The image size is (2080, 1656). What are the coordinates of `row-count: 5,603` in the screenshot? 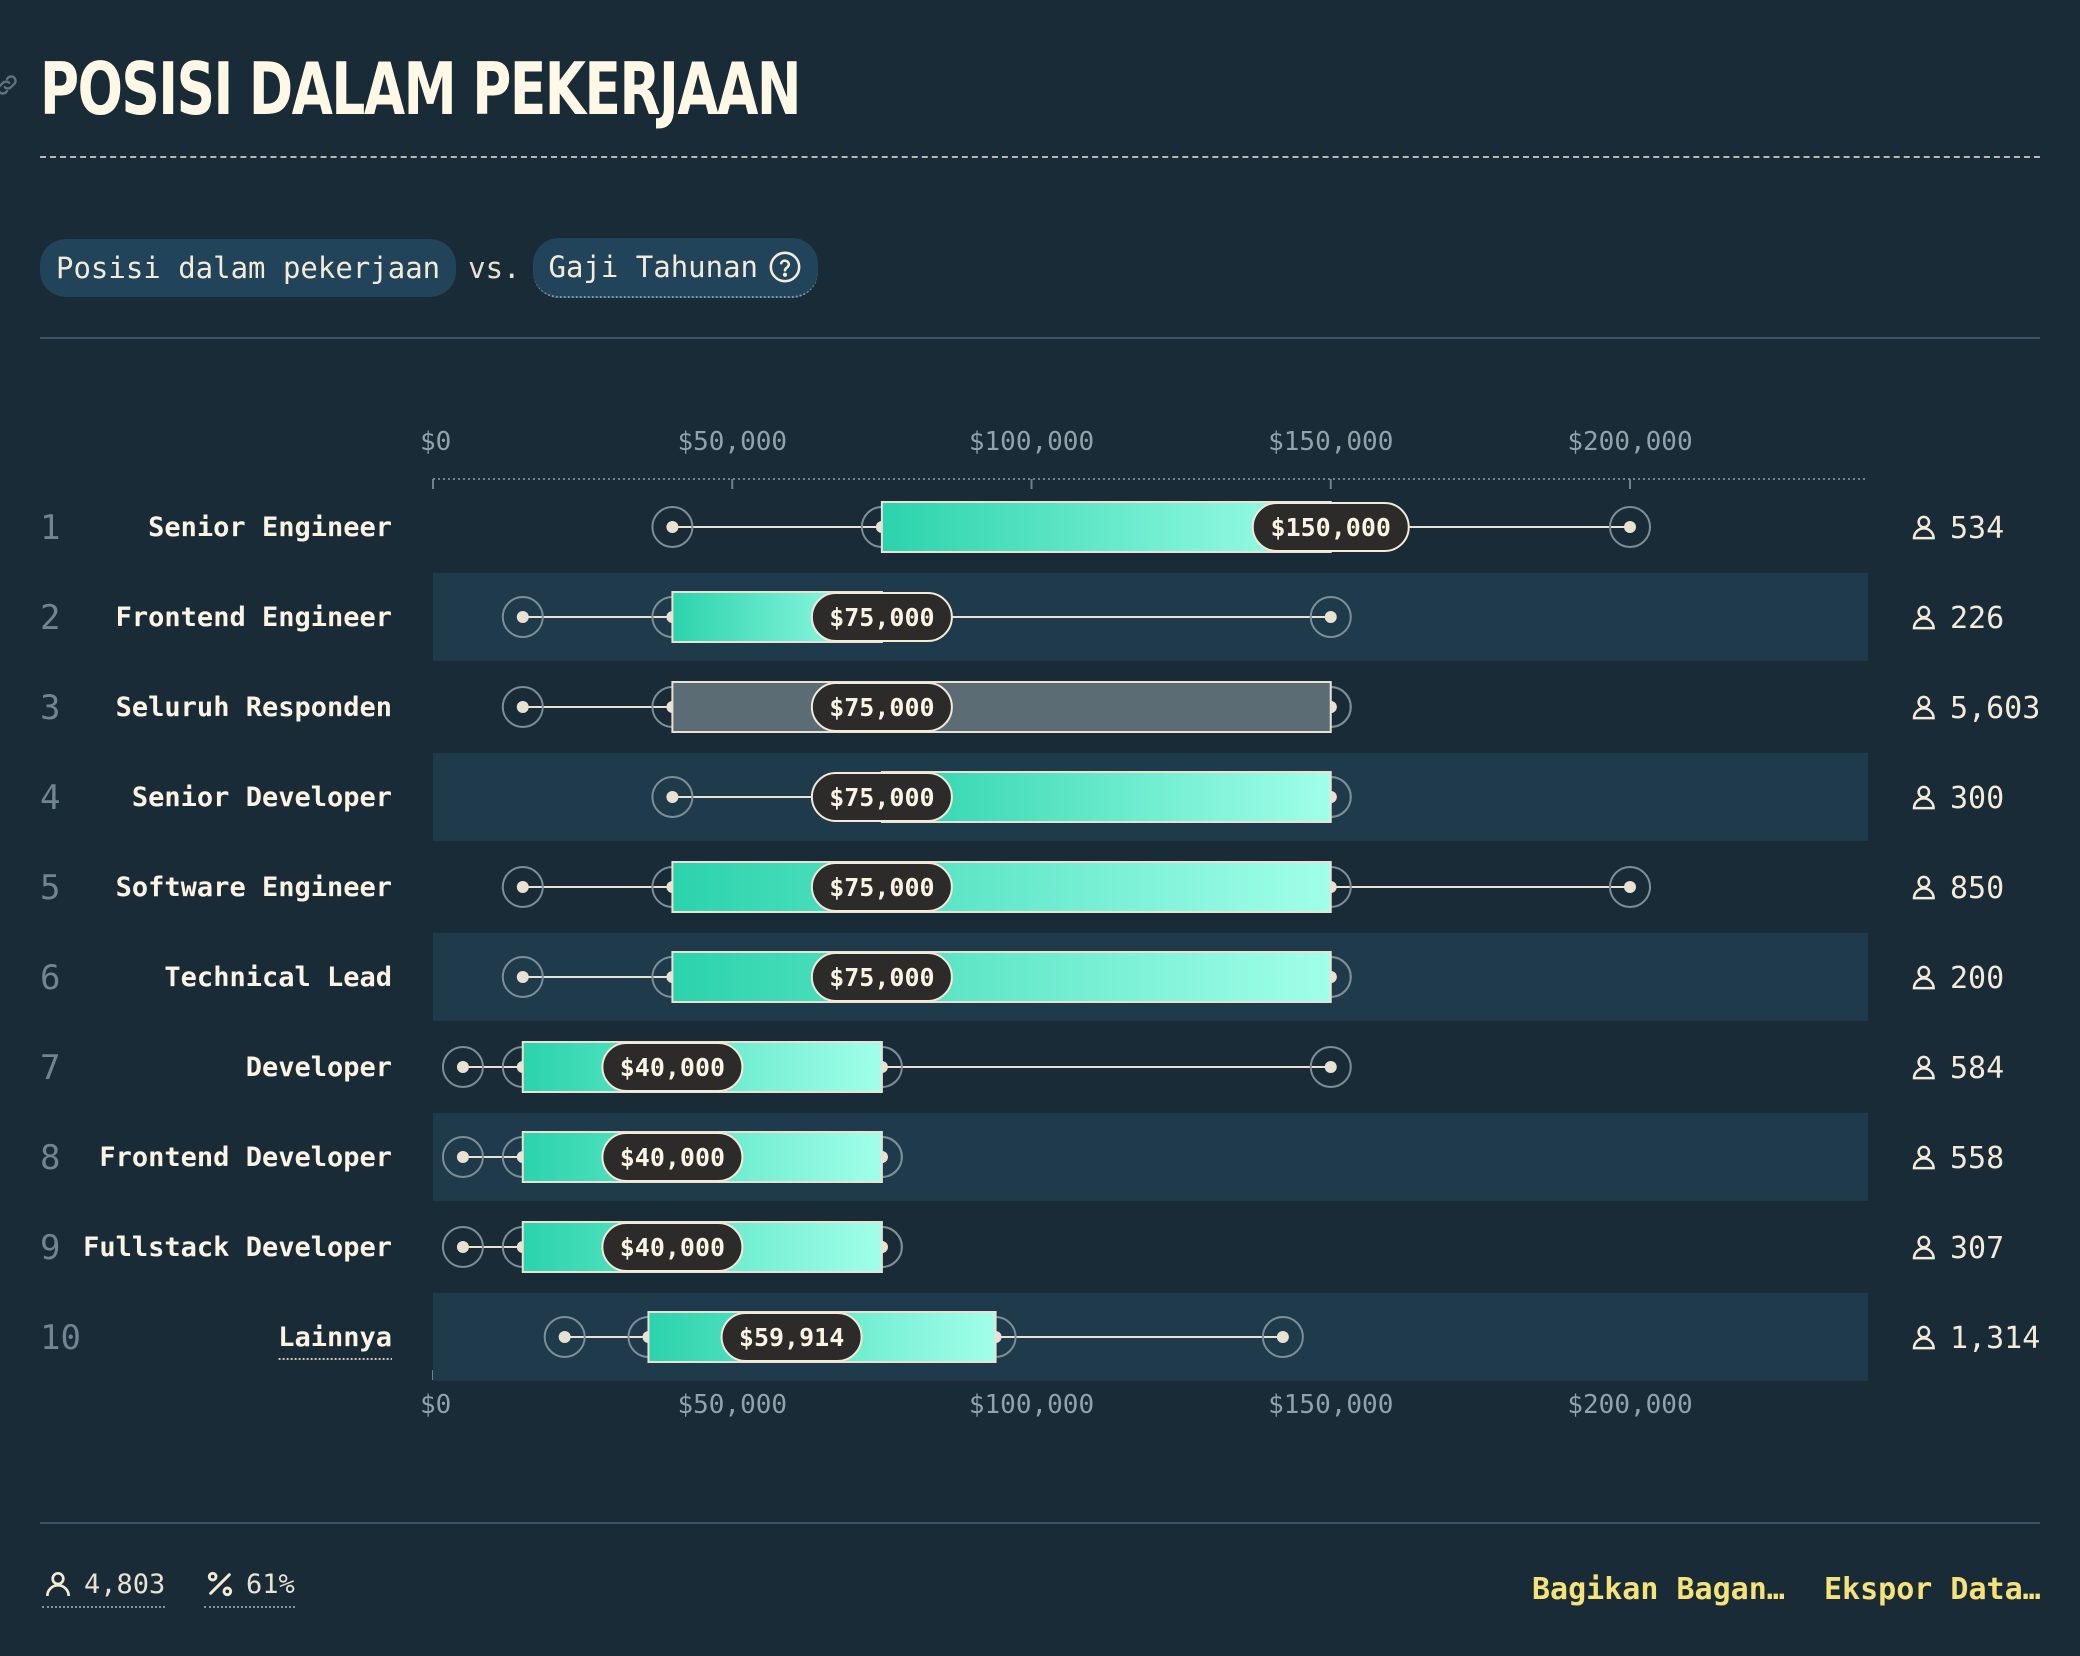 It's located at (1995, 708).